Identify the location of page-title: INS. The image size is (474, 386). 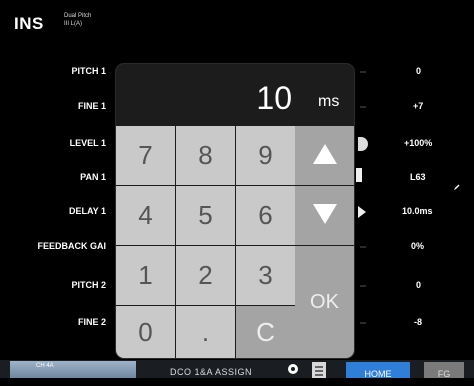
(29, 23).